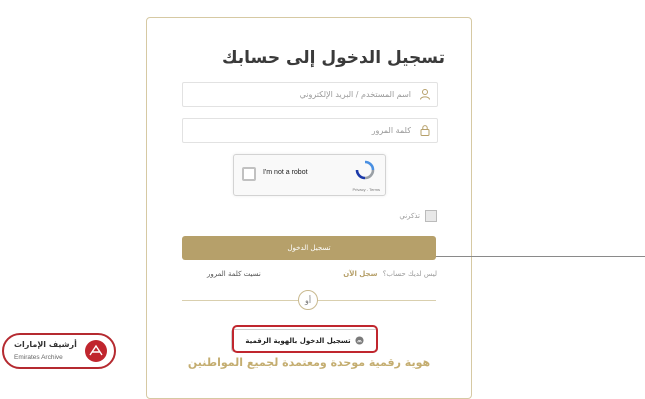 This screenshot has height=399, width=645. Describe the element at coordinates (300, 94) in the screenshot. I see `username-input` at that location.